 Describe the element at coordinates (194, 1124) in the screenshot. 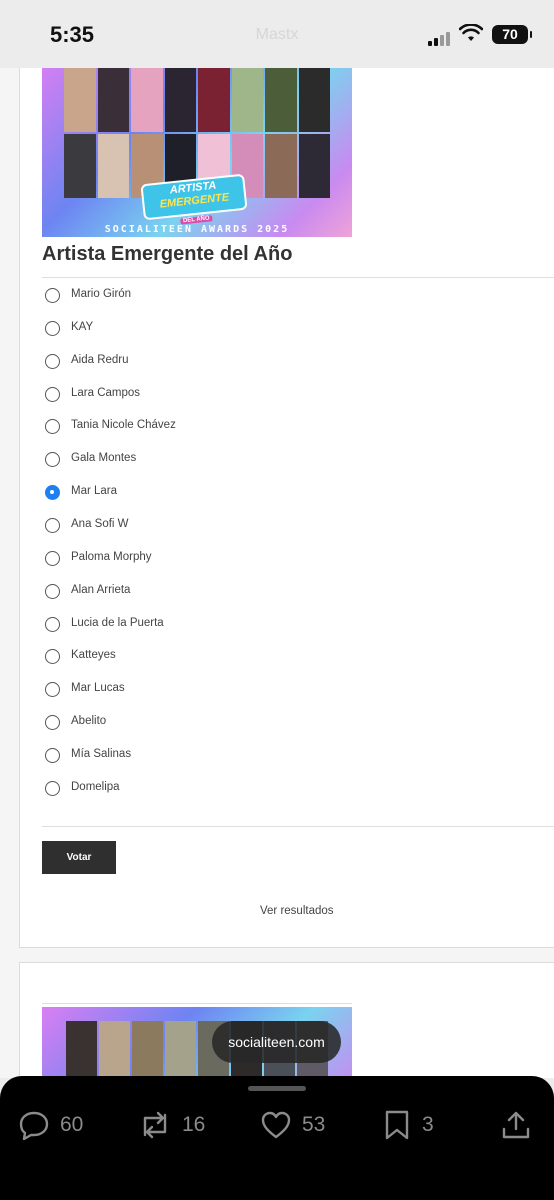

I see `repost-count: 16` at that location.